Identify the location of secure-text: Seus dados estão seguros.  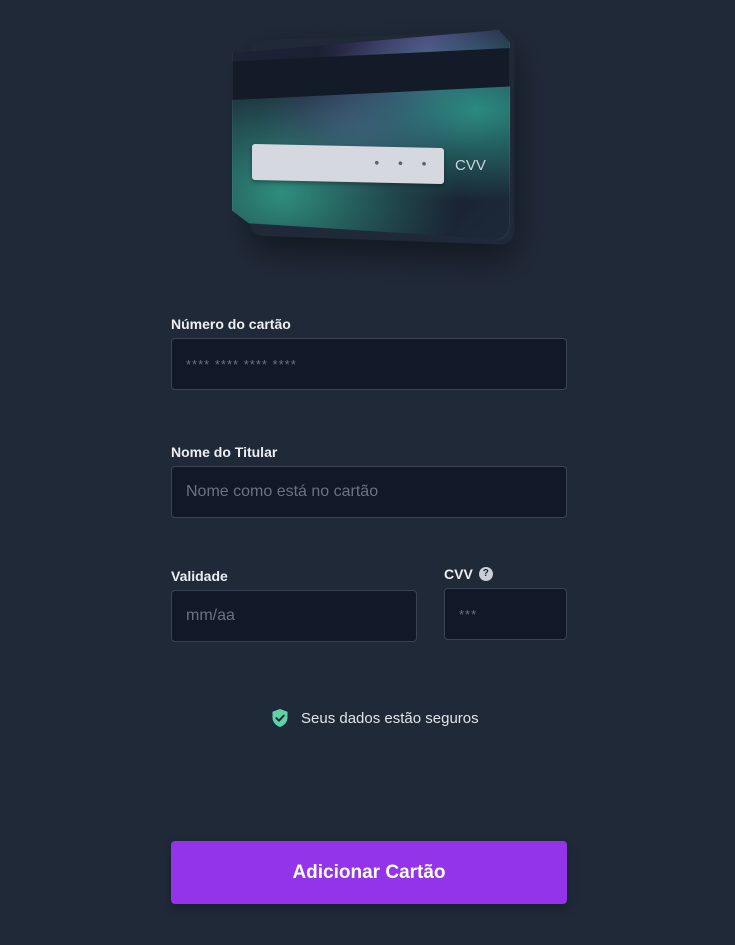
(390, 718).